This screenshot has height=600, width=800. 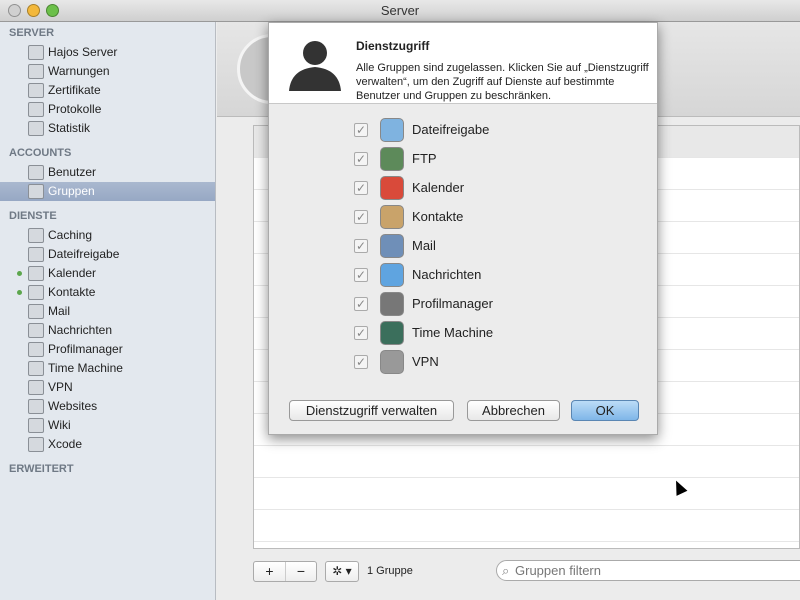 I want to click on file-sharing-icon, so click(x=36, y=254).